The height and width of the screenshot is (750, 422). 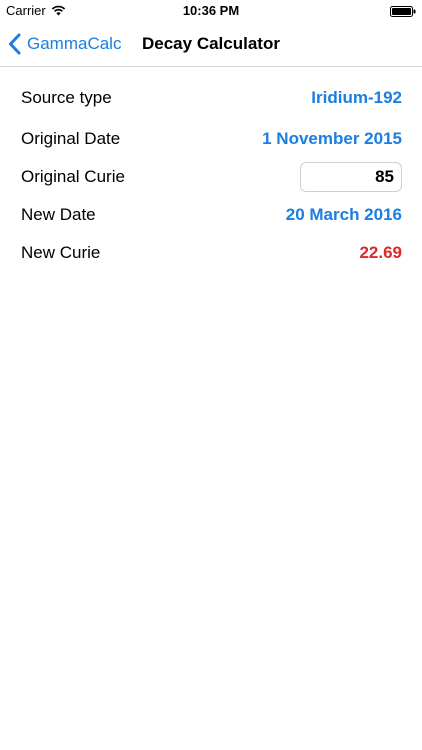 What do you see at coordinates (356, 98) in the screenshot?
I see `source-type-value: Iridium-192` at bounding box center [356, 98].